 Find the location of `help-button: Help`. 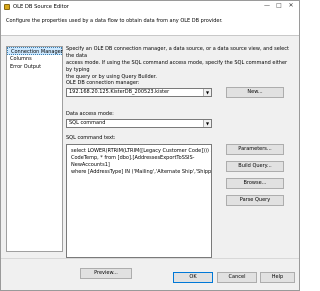

help-button: Help is located at coordinates (277, 277).